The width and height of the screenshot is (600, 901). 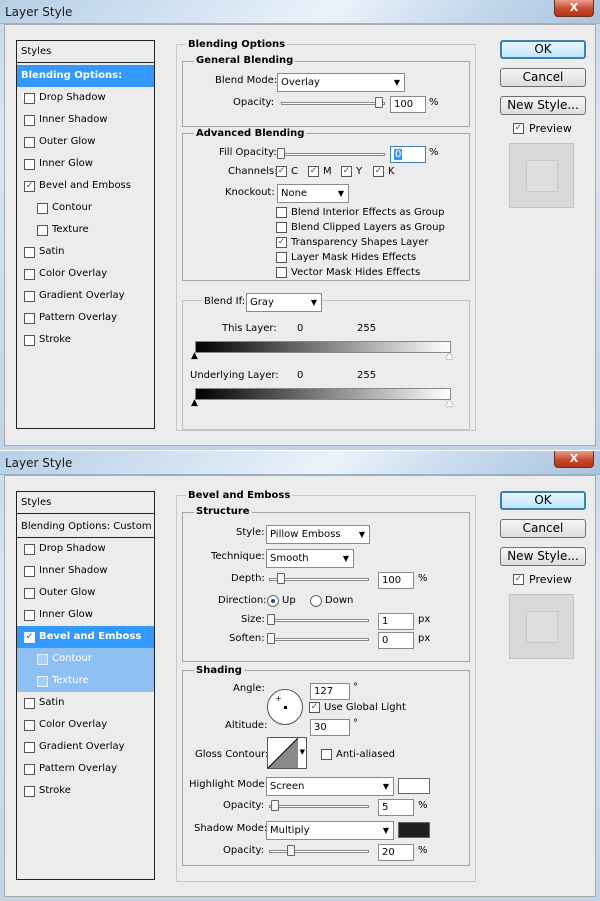 I want to click on shadow-mode-select: Multiply ▼, so click(x=330, y=830).